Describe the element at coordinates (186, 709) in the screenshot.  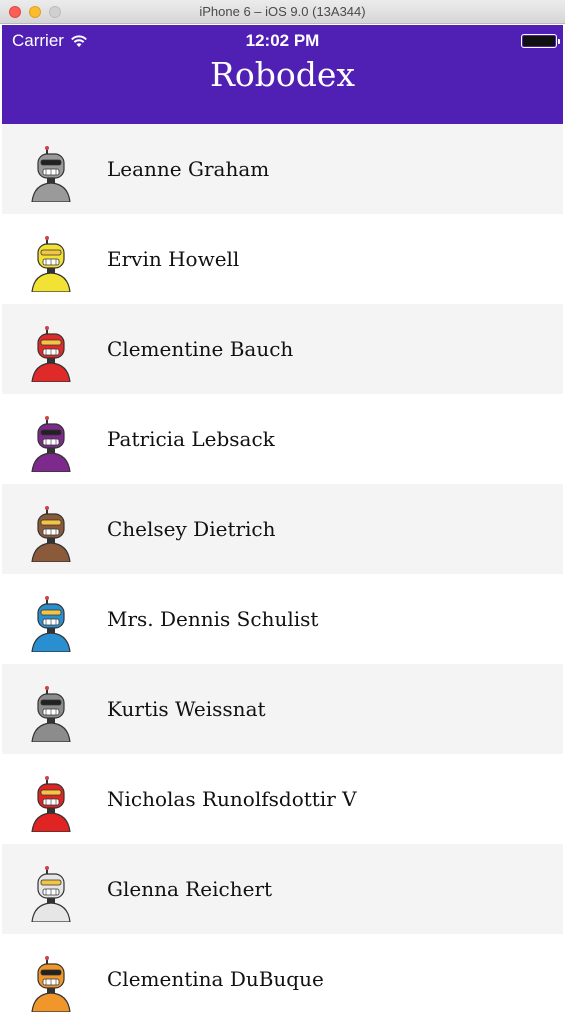
I see `robot-name: Kurtis Weissnat` at that location.